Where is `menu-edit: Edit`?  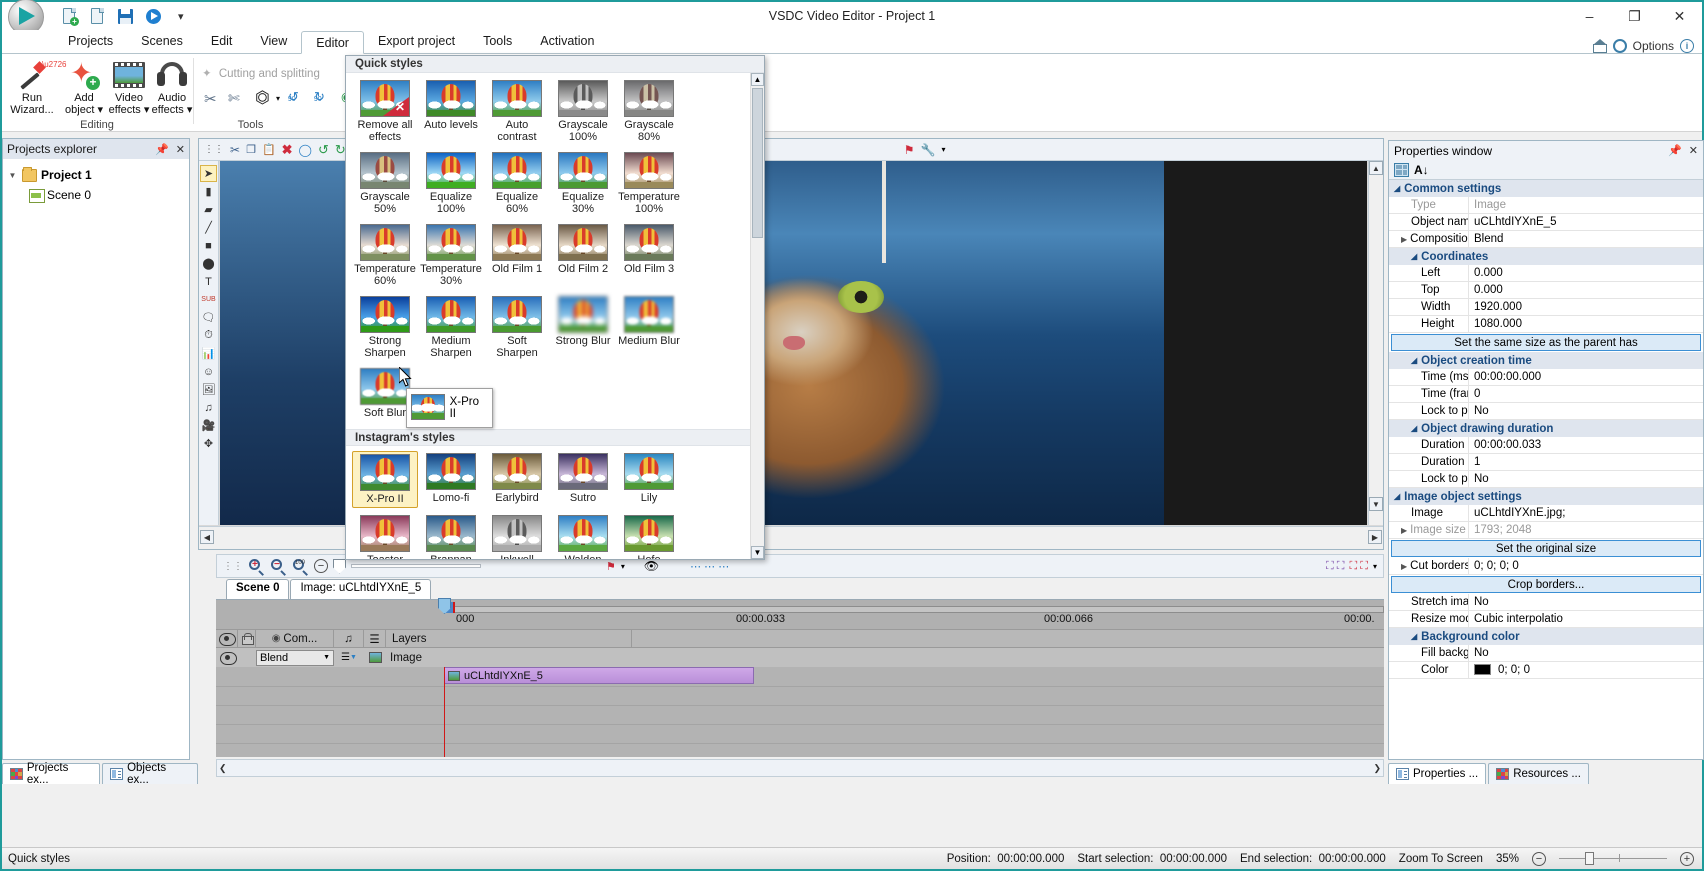
menu-edit: Edit is located at coordinates (222, 41).